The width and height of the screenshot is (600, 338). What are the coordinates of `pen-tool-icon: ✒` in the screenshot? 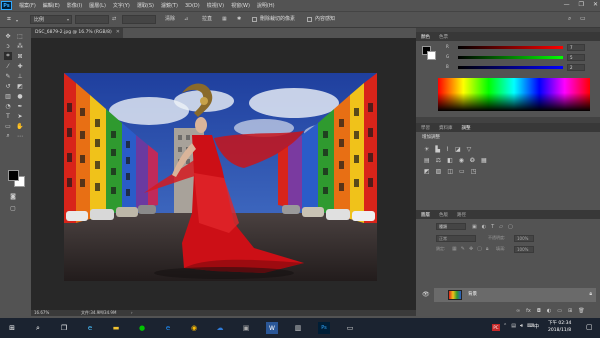 It's located at (20, 106).